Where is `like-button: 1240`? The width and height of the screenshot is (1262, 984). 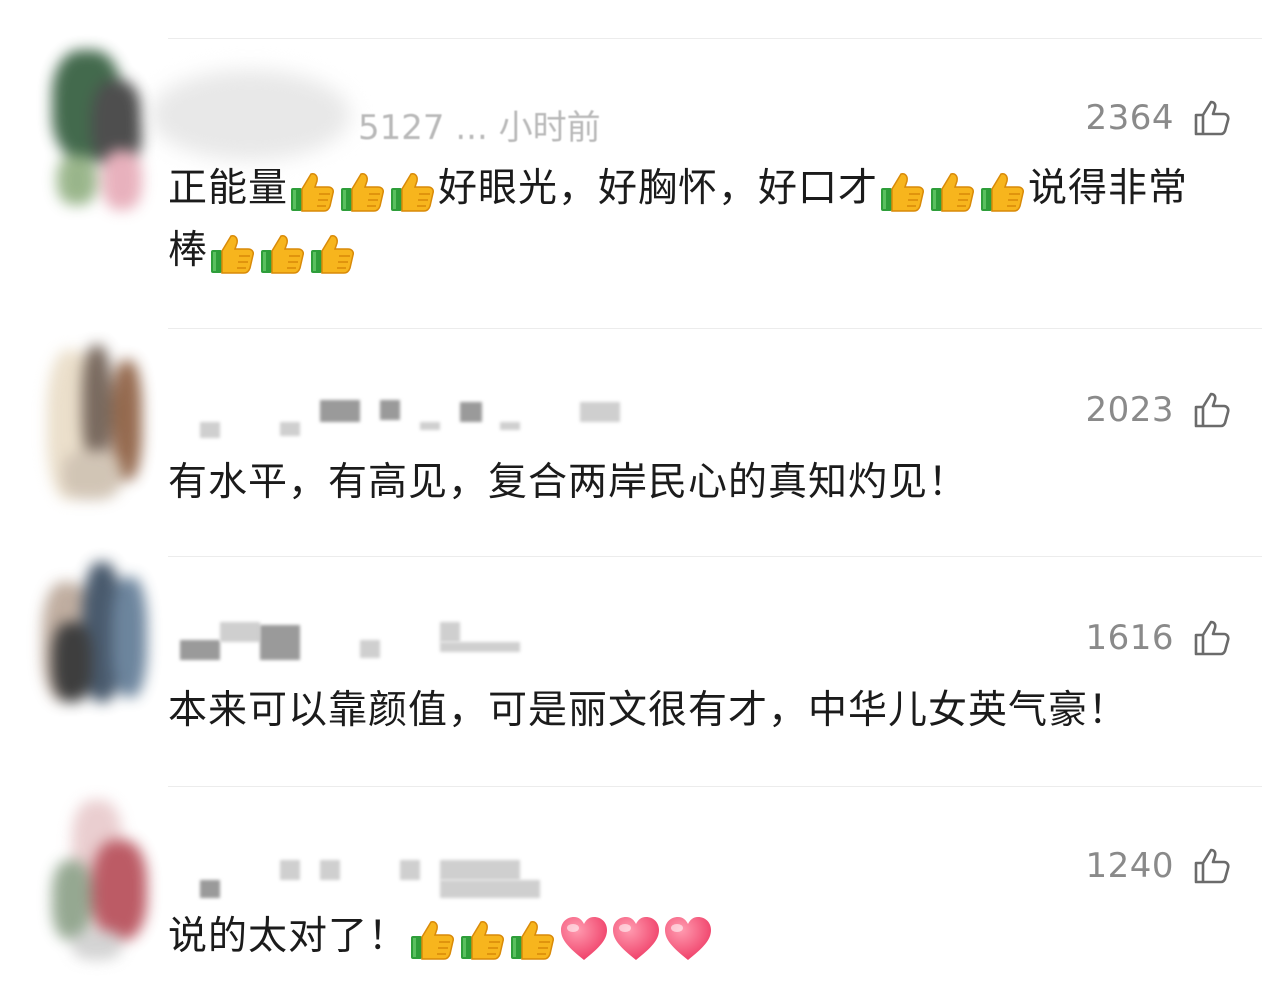 like-button: 1240 is located at coordinates (1158, 866).